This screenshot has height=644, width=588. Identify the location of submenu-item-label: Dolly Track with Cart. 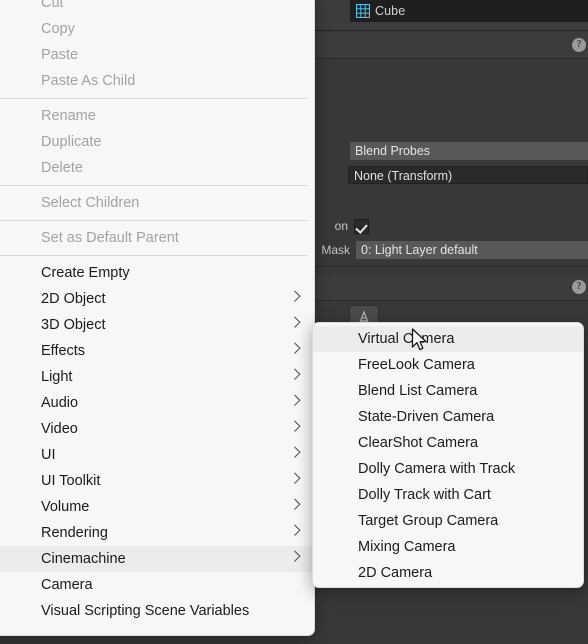
(424, 495).